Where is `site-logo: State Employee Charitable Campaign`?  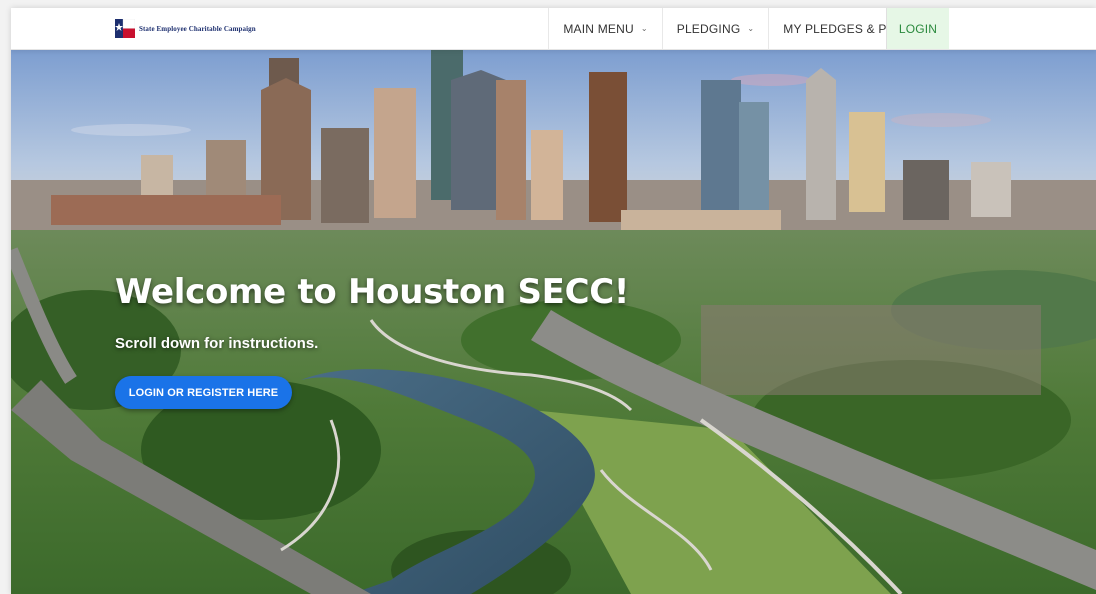
site-logo: State Employee Charitable Campaign is located at coordinates (185, 28).